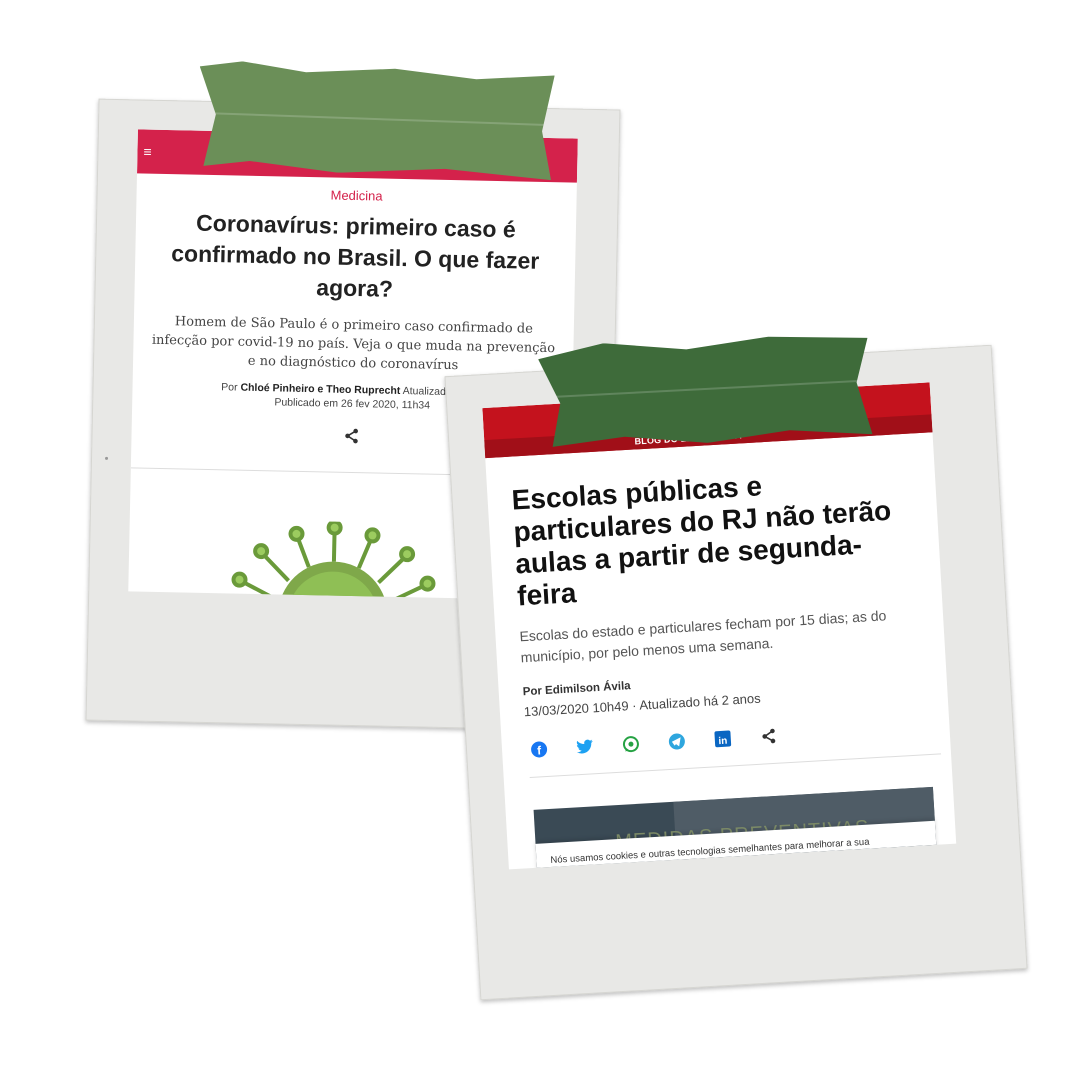  Describe the element at coordinates (584, 746) in the screenshot. I see `twitter-icon` at that location.